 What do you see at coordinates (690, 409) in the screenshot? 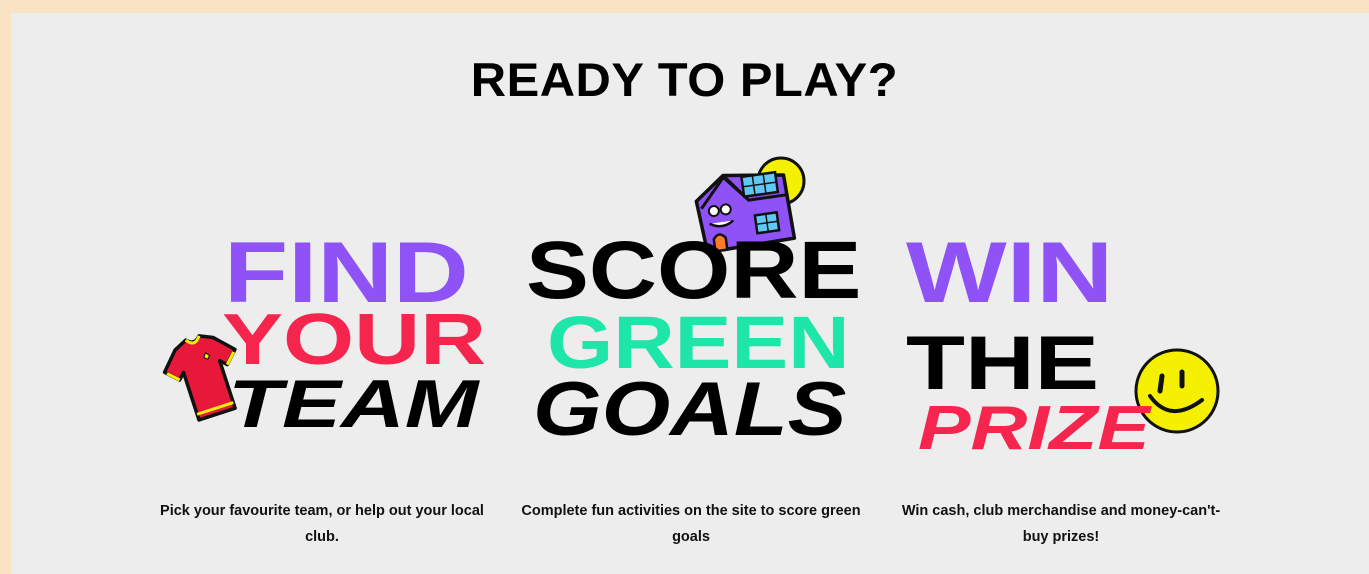
I see `headline-word: GOALS` at bounding box center [690, 409].